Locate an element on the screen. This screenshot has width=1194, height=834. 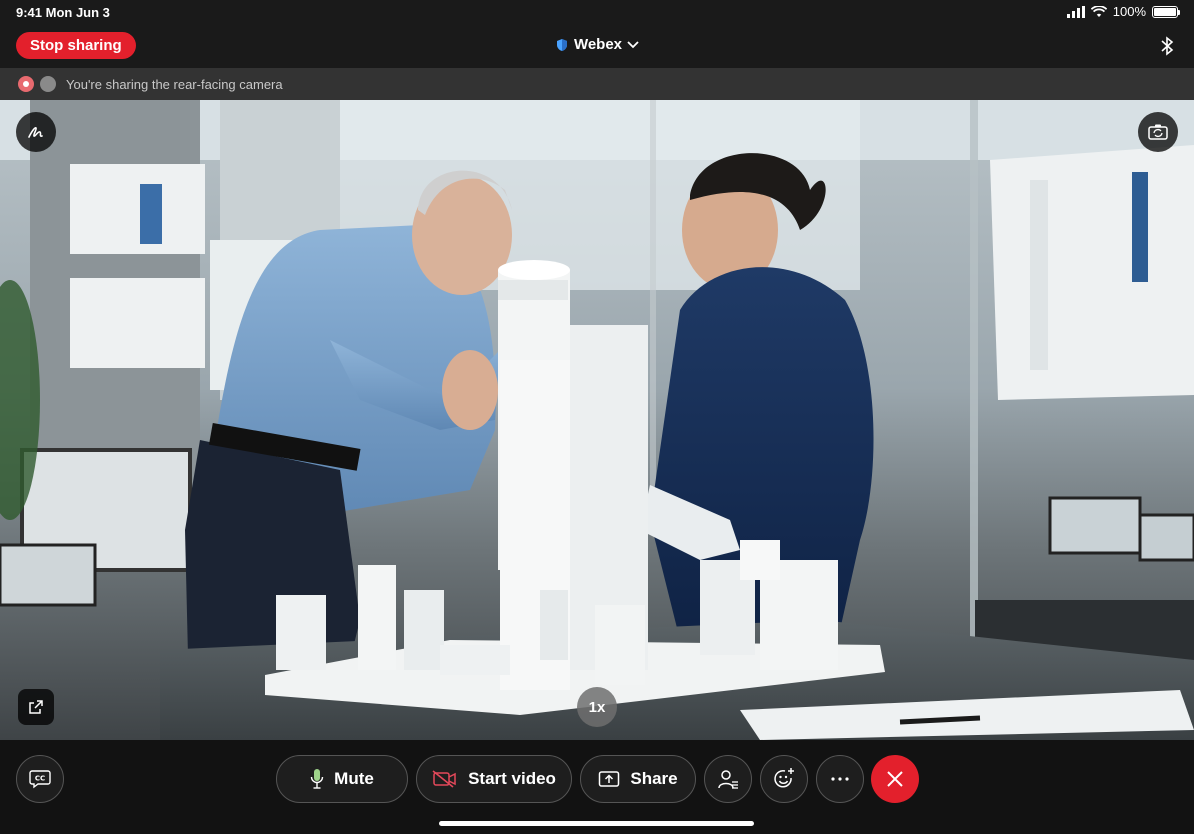
share-button: Share is located at coordinates (638, 779).